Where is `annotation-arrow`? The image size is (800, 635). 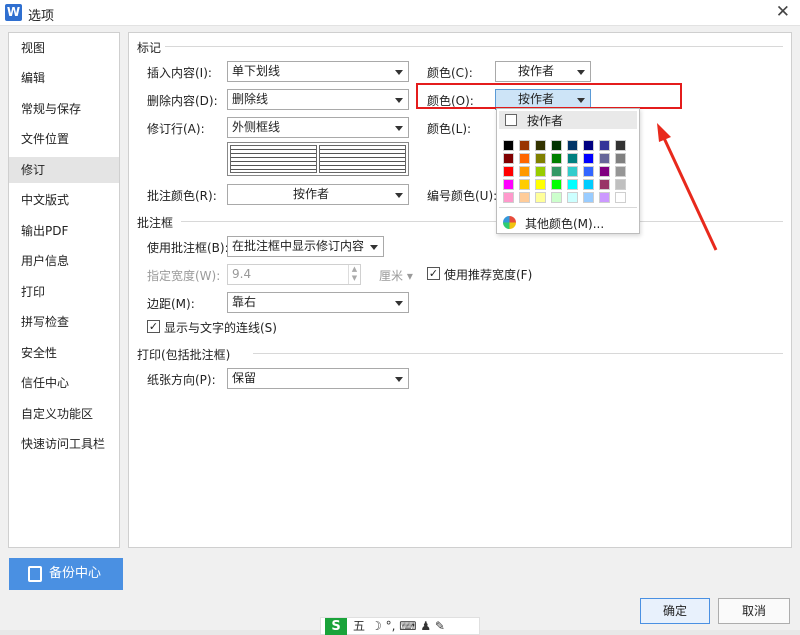
annotation-arrow is located at coordinates (687, 187).